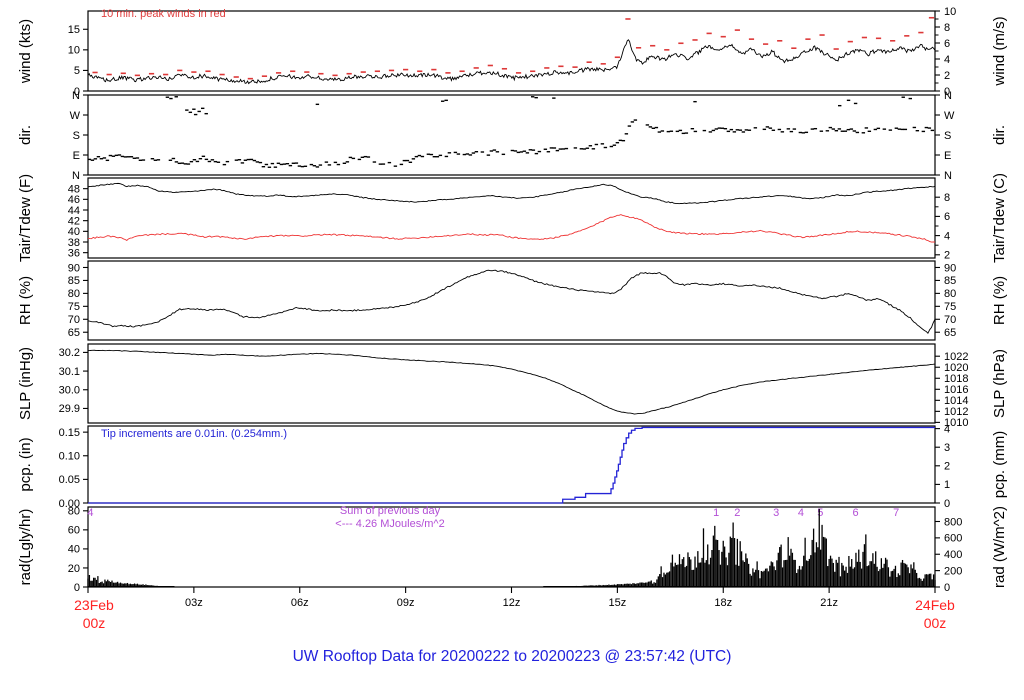 The height and width of the screenshot is (700, 1024). I want to click on svg-text: 85, so click(74, 281).